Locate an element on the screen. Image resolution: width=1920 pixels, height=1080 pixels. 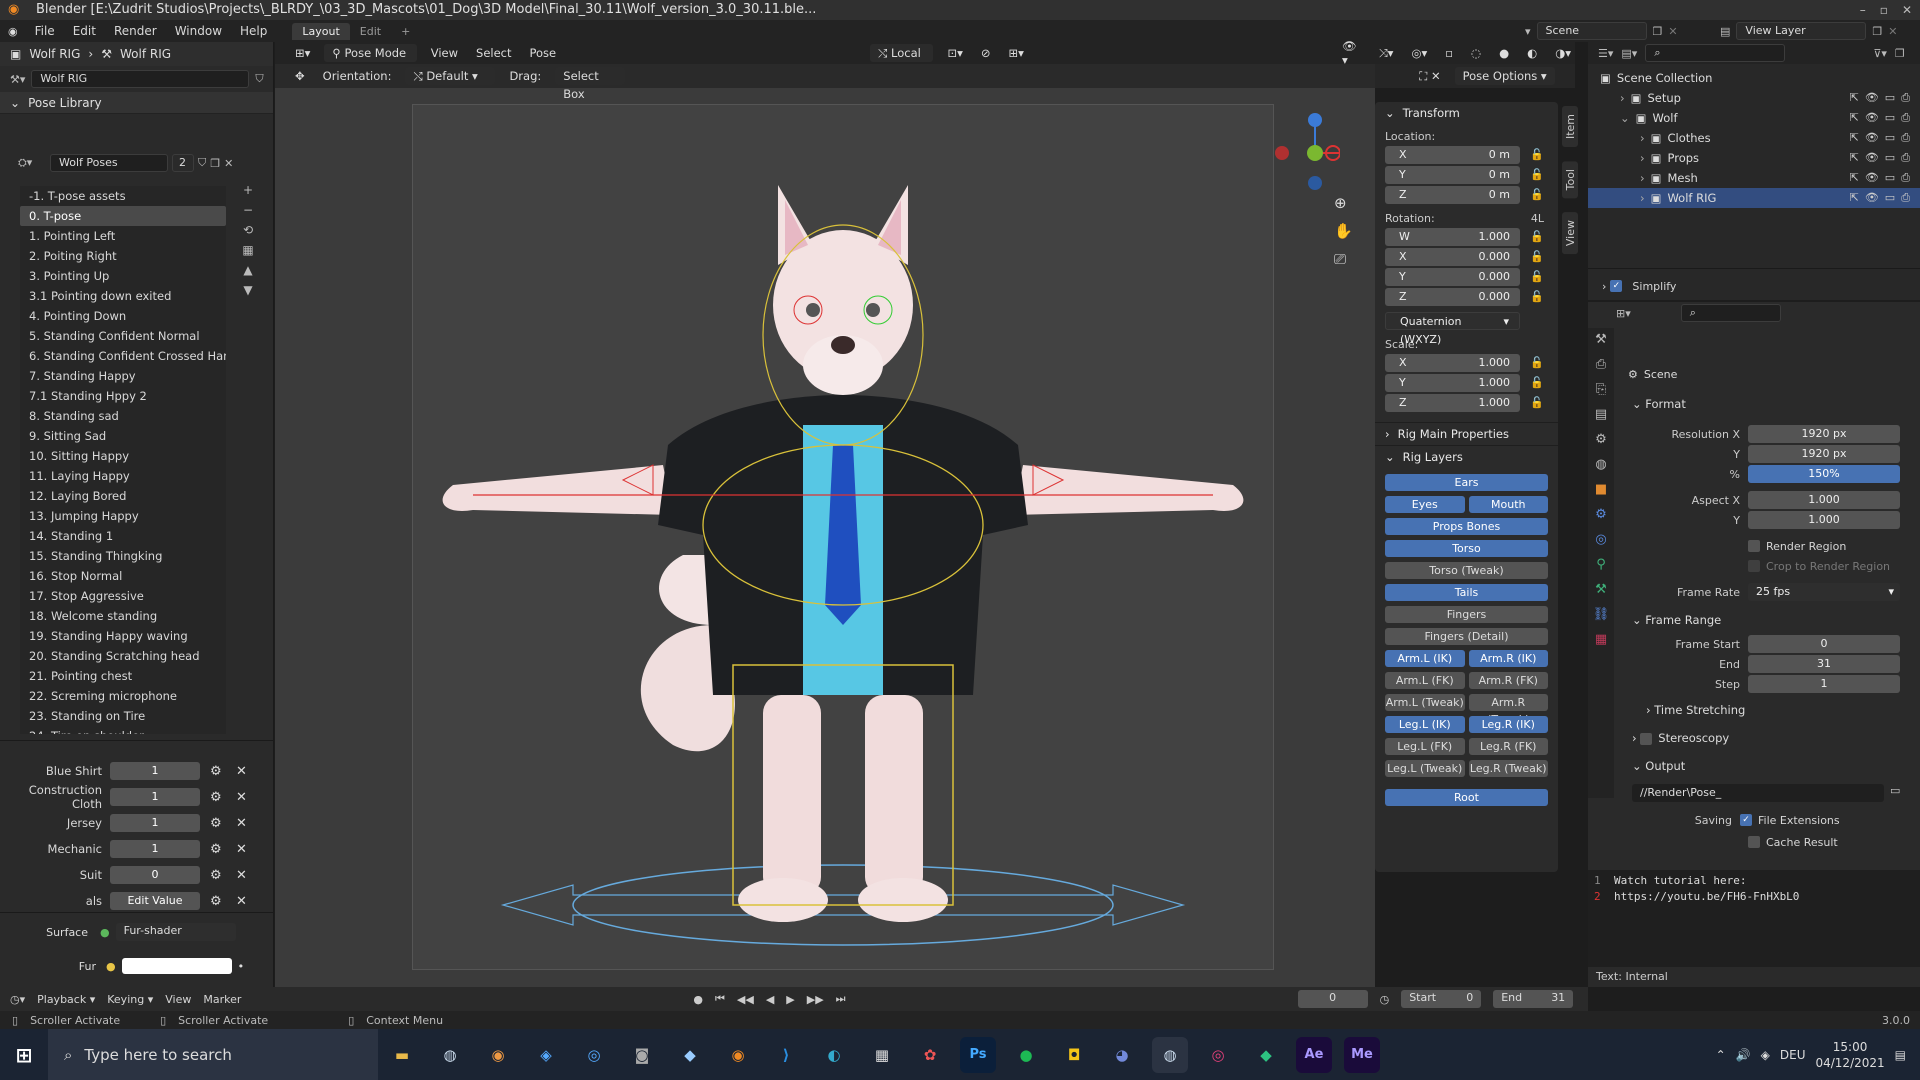
pose-list-item: 2. Poiting Right is located at coordinates (123, 256).